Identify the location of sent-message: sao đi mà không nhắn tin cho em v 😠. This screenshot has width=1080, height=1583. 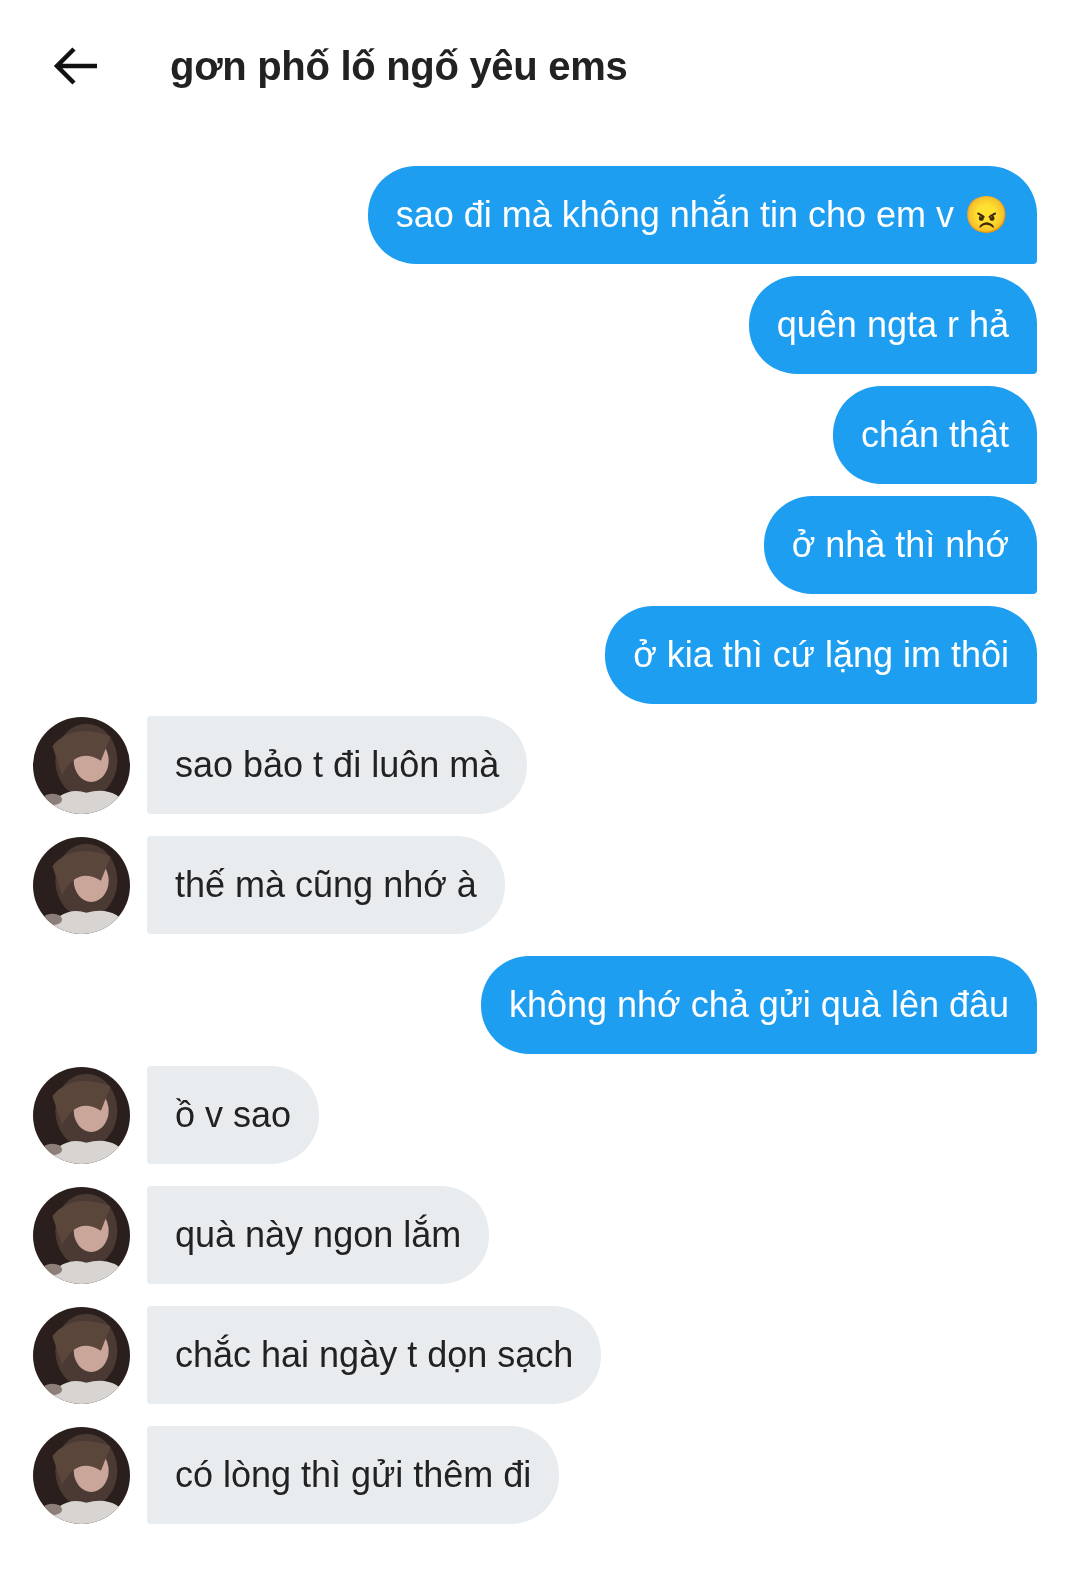
(702, 215).